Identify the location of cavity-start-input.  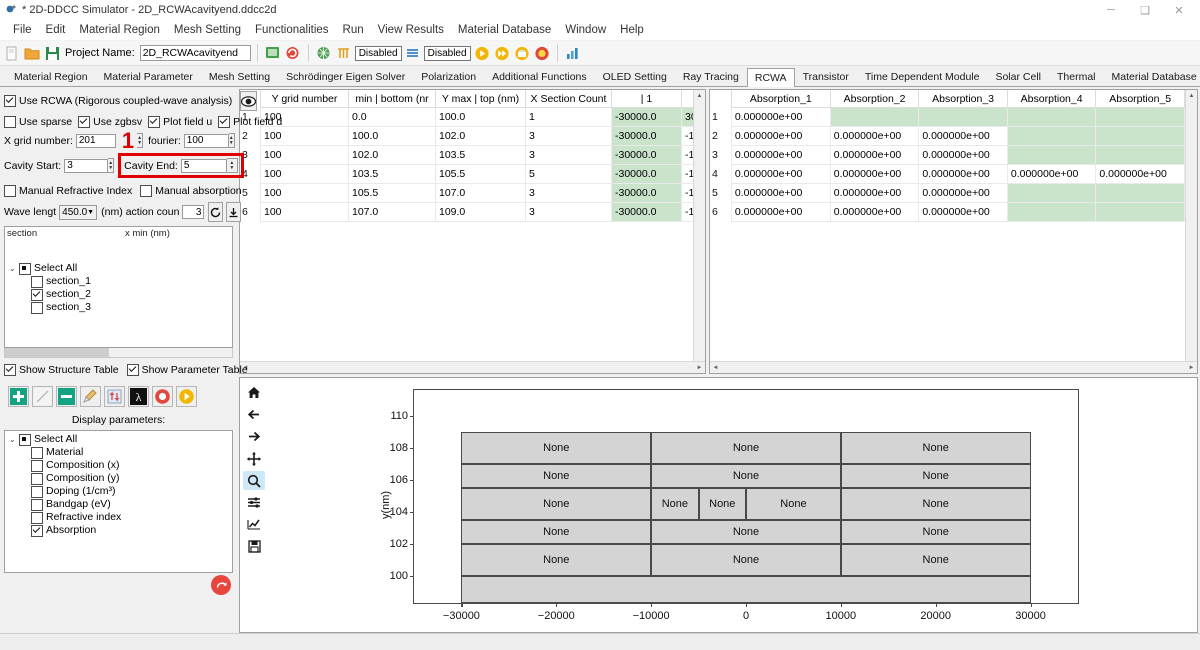
(86, 165).